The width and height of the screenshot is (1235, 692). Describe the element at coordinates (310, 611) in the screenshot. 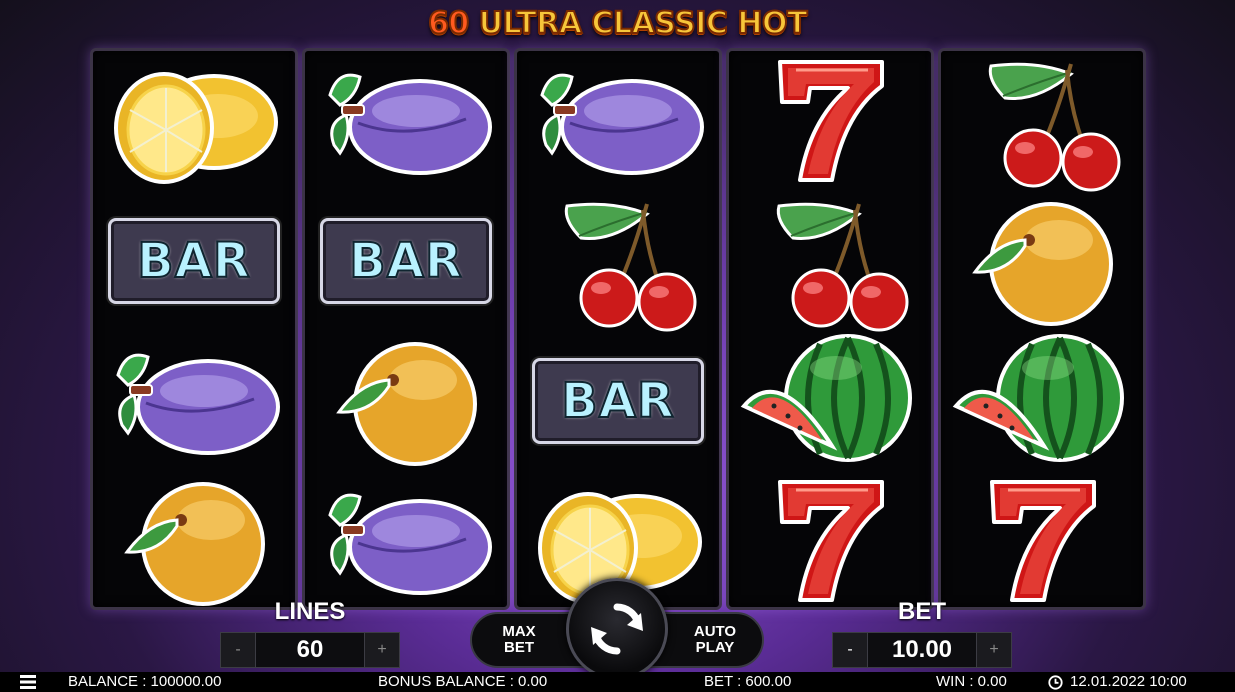

I see `lines-label: LINES` at that location.